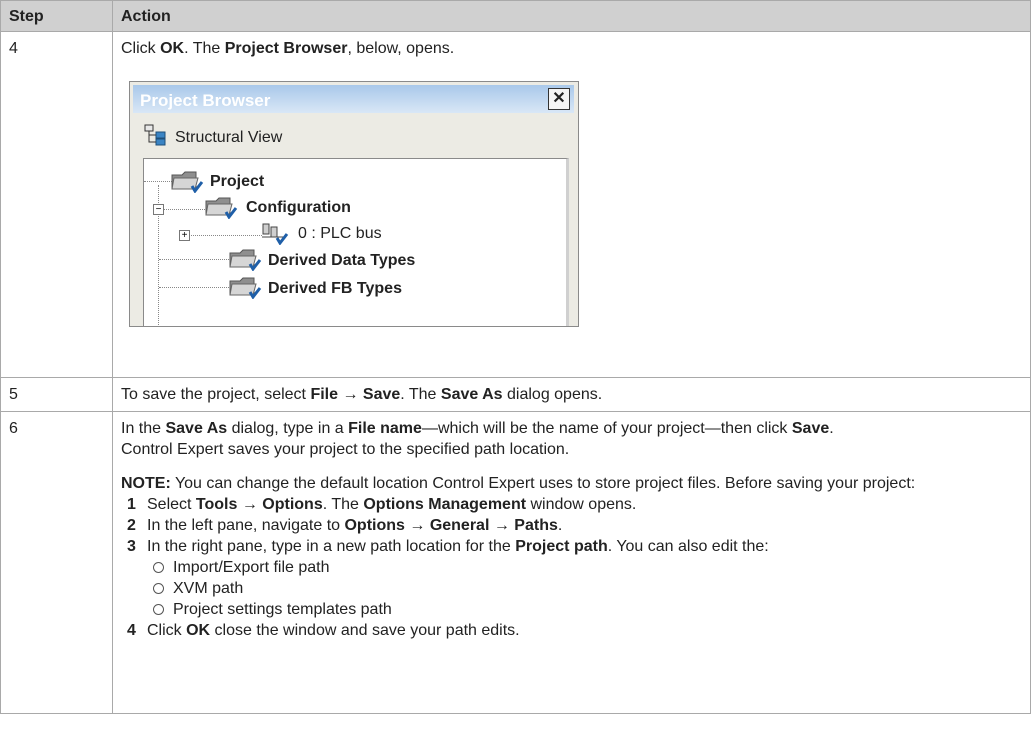 The image size is (1031, 747). What do you see at coordinates (340, 233) in the screenshot?
I see `tree-node-plc-bus: 0 : PLC bus` at bounding box center [340, 233].